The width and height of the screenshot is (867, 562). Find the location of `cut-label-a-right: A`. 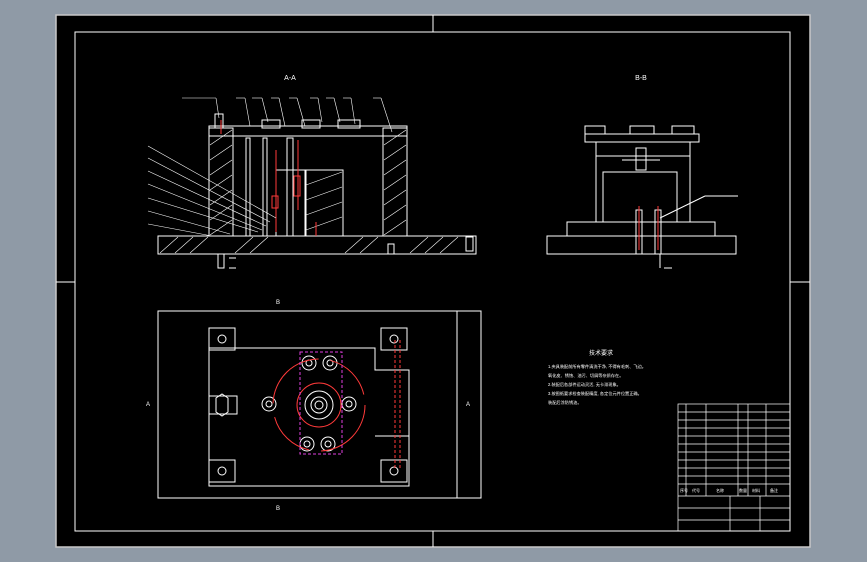

cut-label-a-right: A is located at coordinates (468, 405).